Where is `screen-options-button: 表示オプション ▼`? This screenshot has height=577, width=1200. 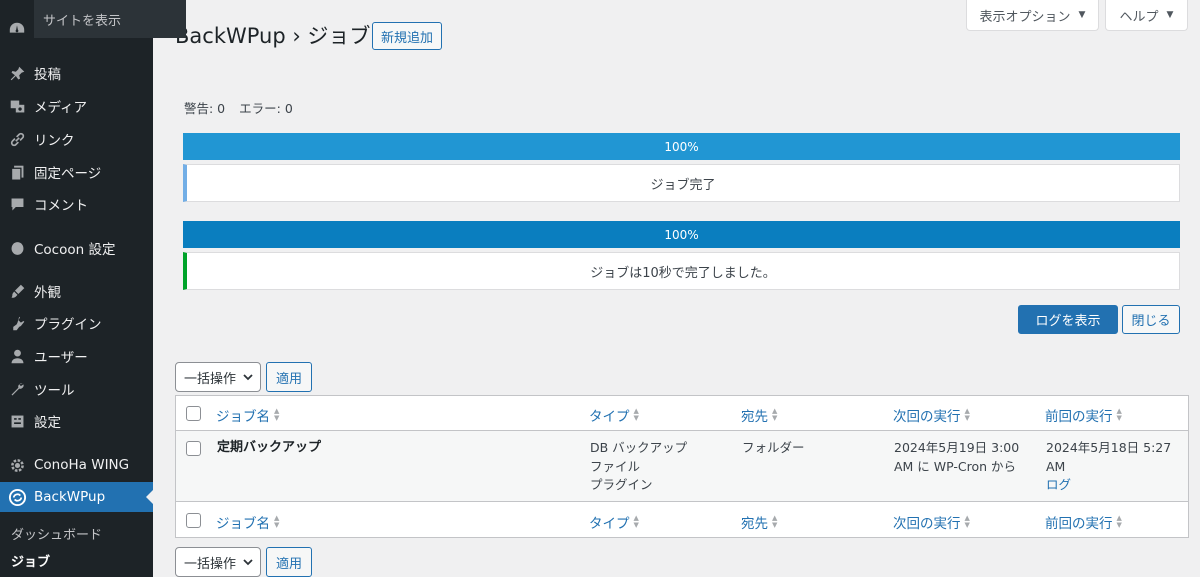 screen-options-button: 表示オプション ▼ is located at coordinates (1032, 15).